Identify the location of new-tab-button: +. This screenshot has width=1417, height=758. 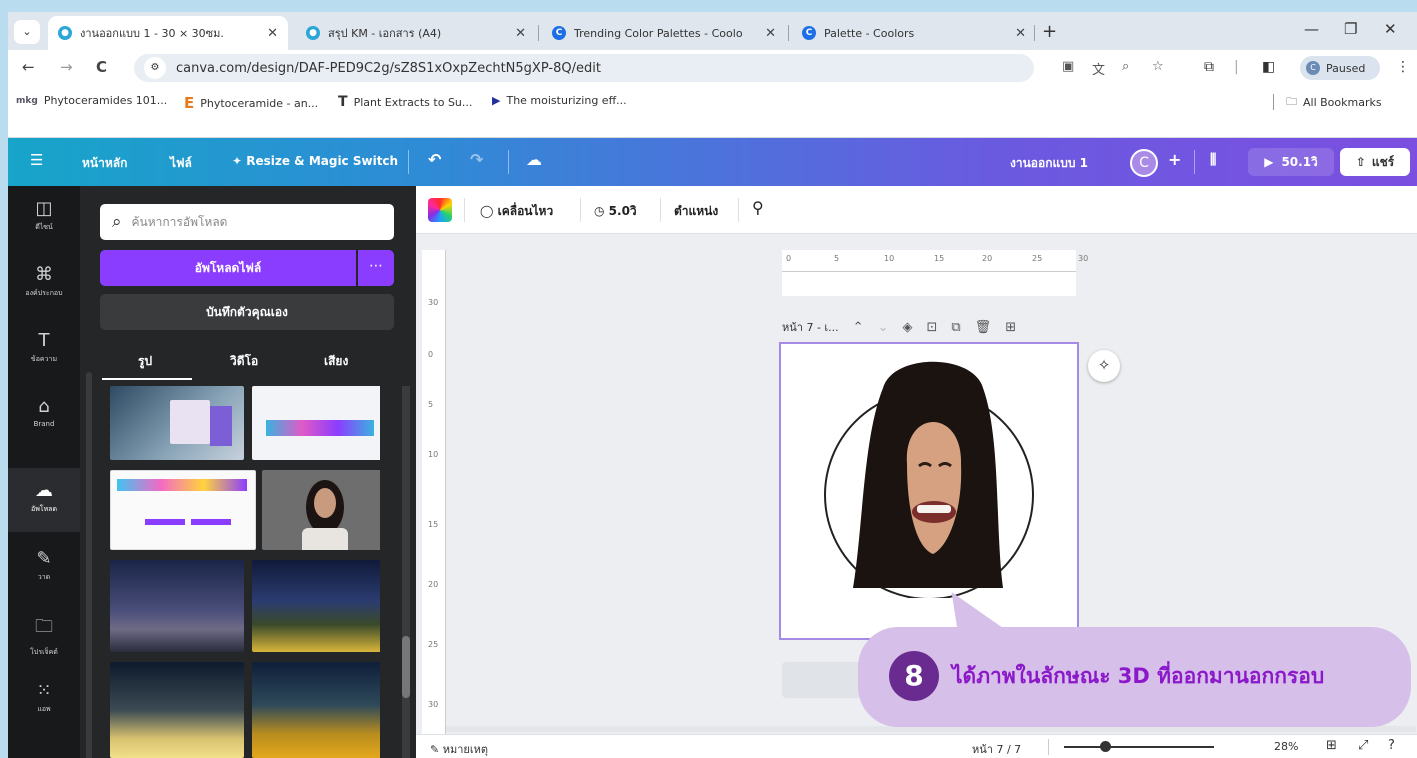
(1049, 31).